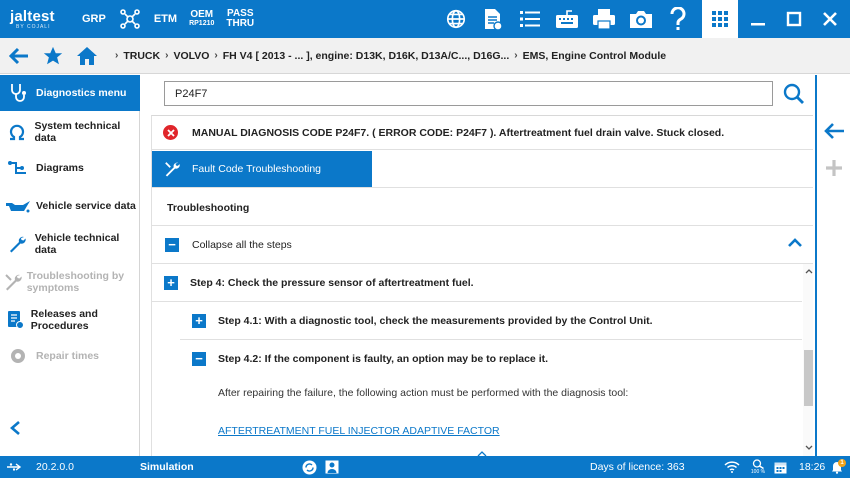 The width and height of the screenshot is (850, 478). What do you see at coordinates (81, 93) in the screenshot?
I see `sidebar-item-label: Diagnostics menu` at bounding box center [81, 93].